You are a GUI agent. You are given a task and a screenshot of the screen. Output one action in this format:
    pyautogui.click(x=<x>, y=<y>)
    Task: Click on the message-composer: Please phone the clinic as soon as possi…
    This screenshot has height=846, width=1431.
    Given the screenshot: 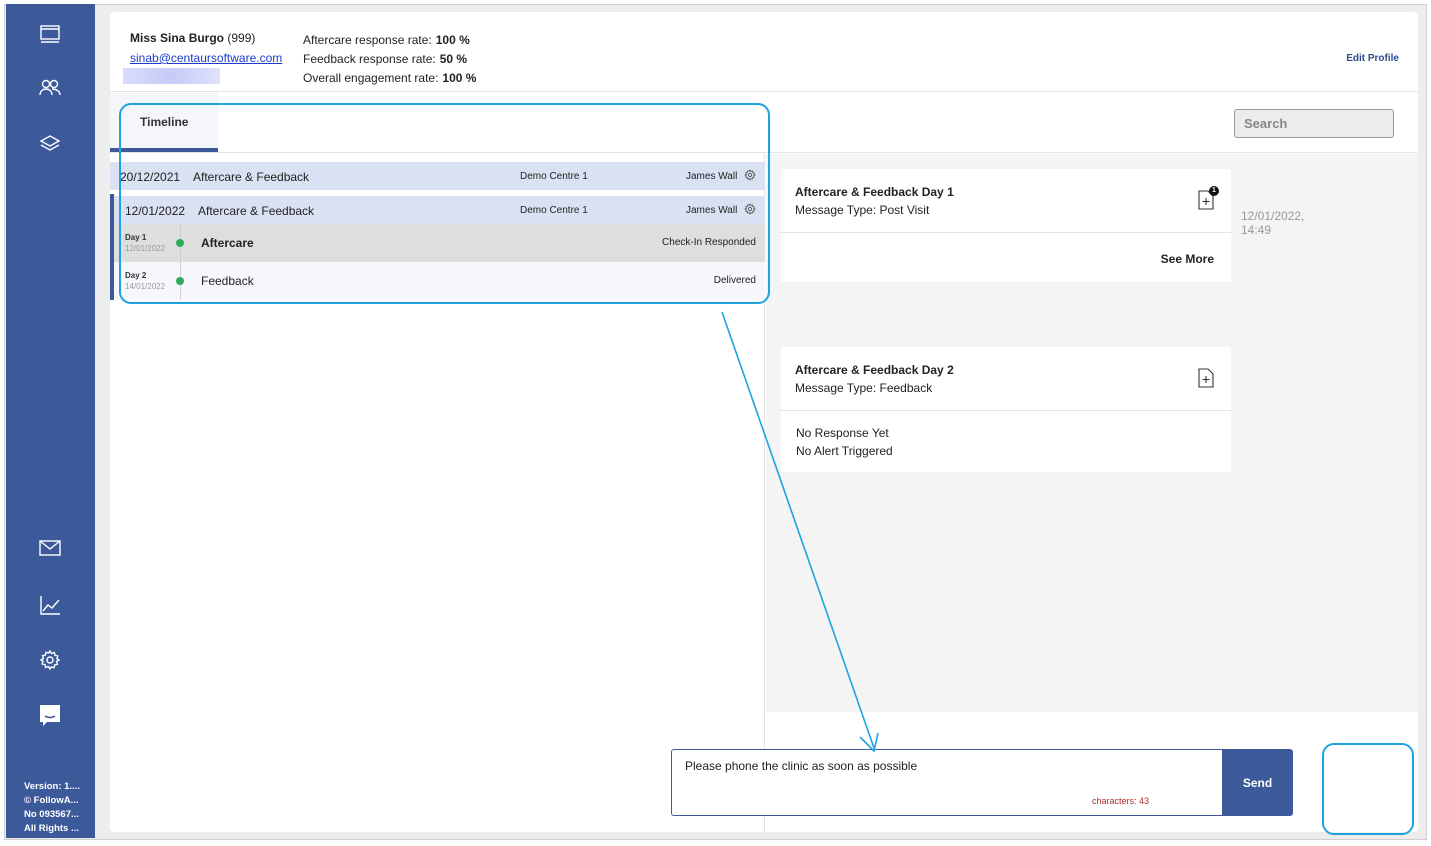 What is the action you would take?
    pyautogui.click(x=947, y=782)
    